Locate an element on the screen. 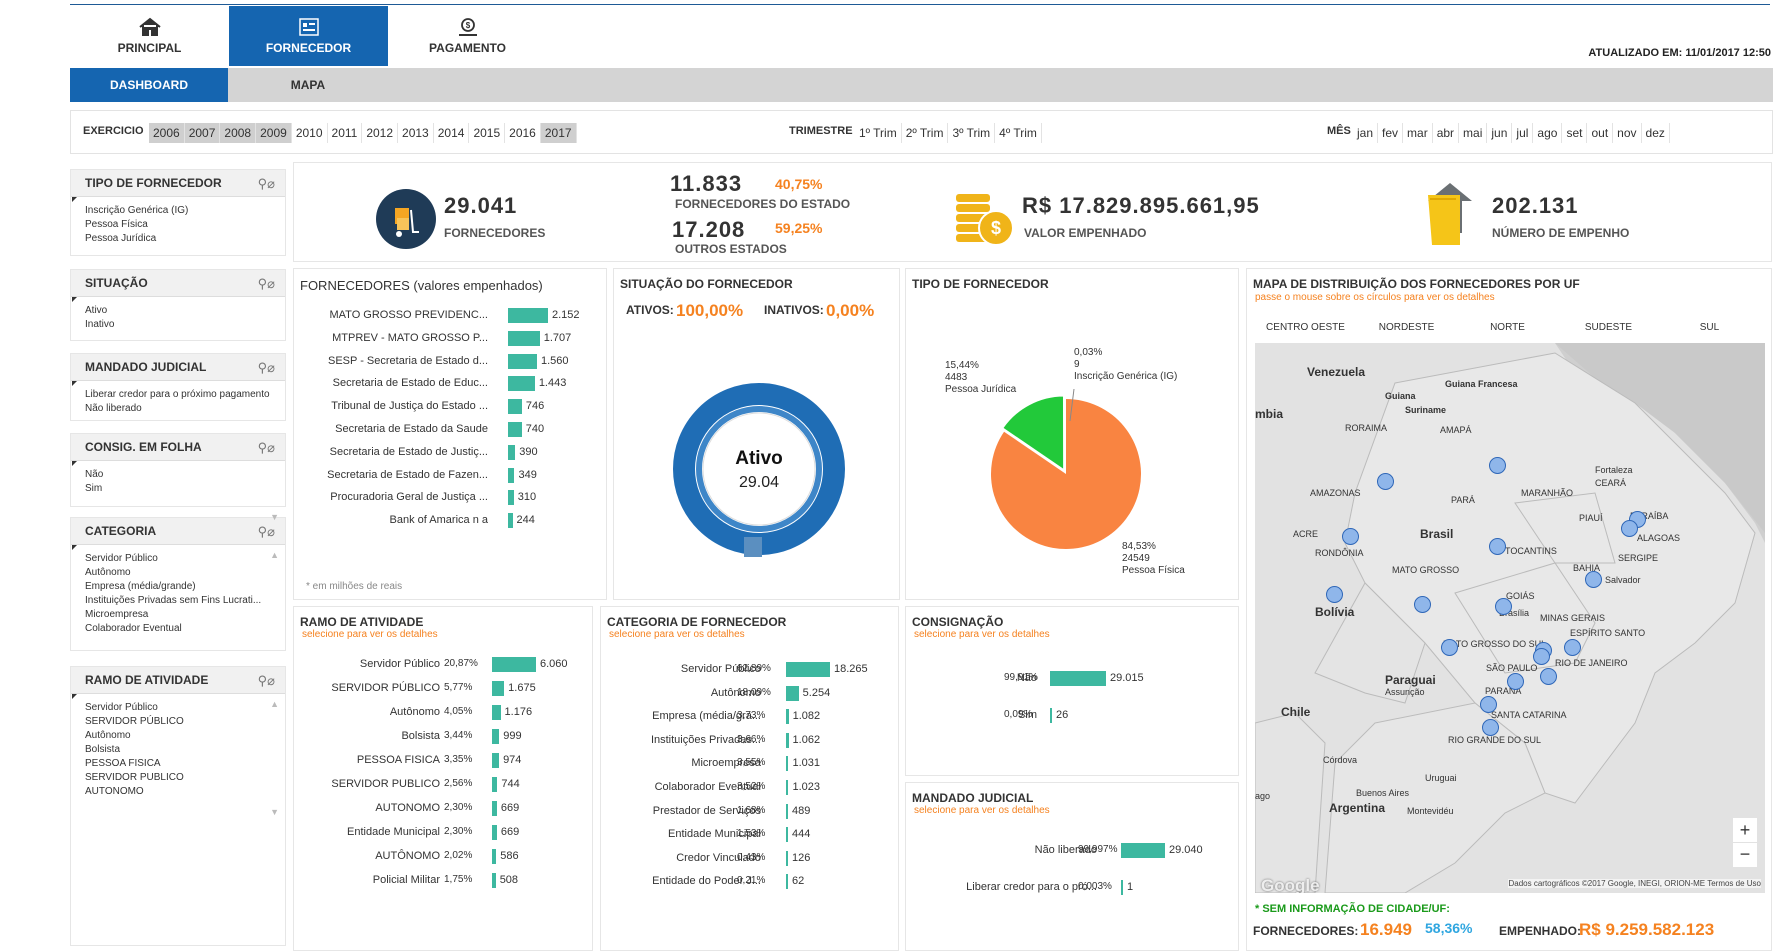 The height and width of the screenshot is (951, 1781). year-option-2011: 2011 is located at coordinates (345, 133).